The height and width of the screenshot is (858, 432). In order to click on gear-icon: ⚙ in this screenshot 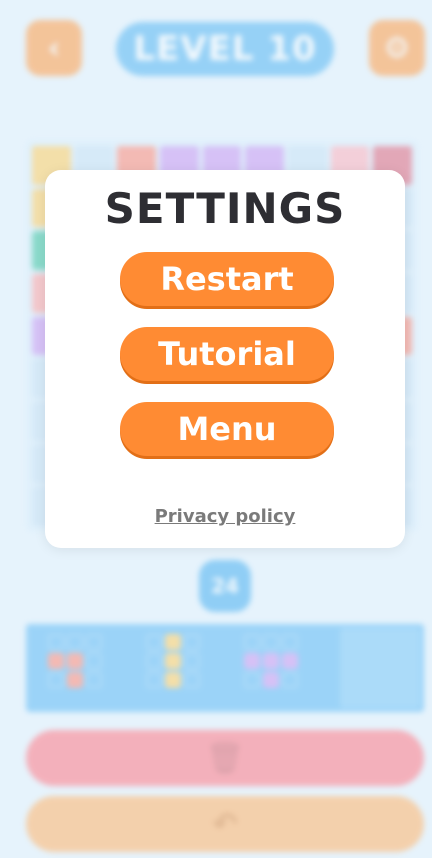, I will do `click(397, 48)`.